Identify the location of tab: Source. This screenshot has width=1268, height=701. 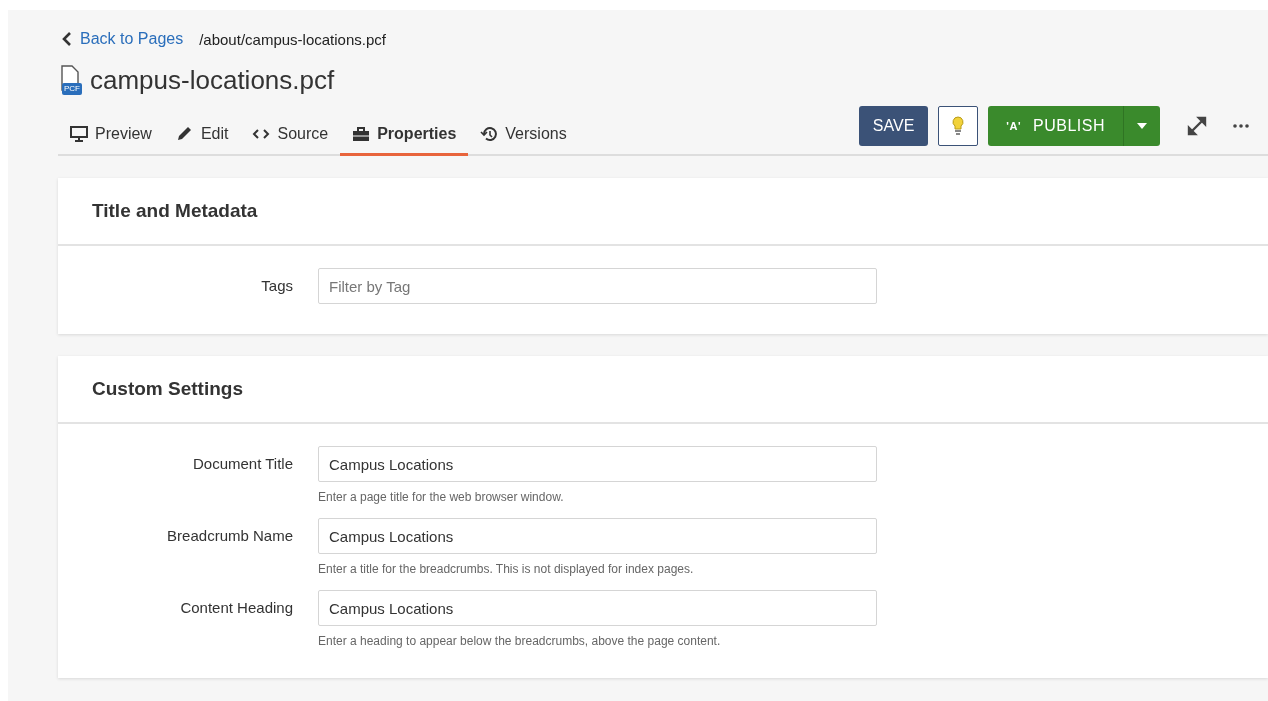
(290, 135).